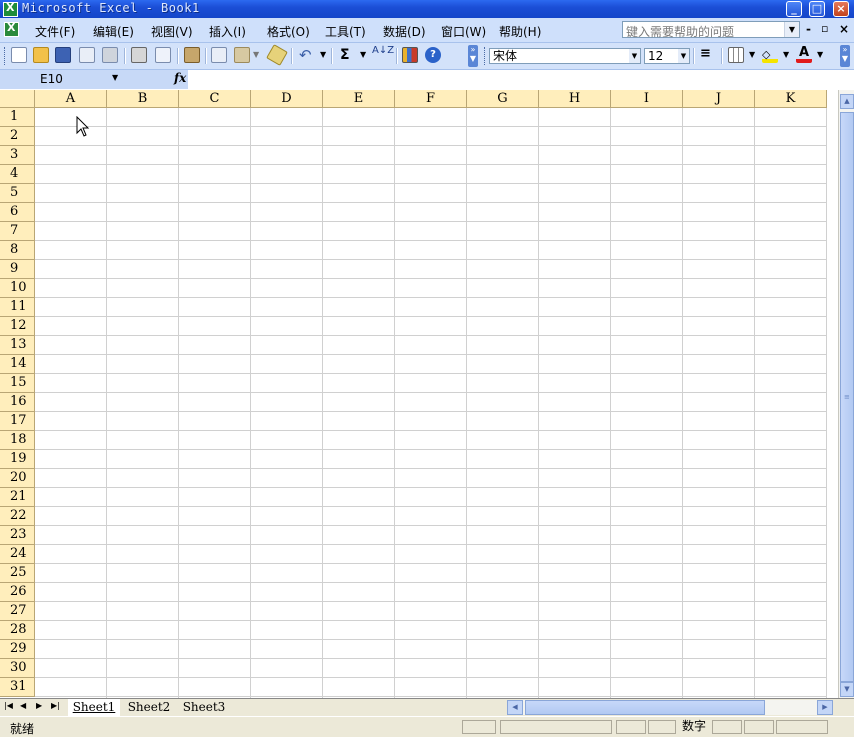 This screenshot has height=737, width=854. Describe the element at coordinates (847, 397) in the screenshot. I see `vertical-scroll-thumb: ≡` at that location.